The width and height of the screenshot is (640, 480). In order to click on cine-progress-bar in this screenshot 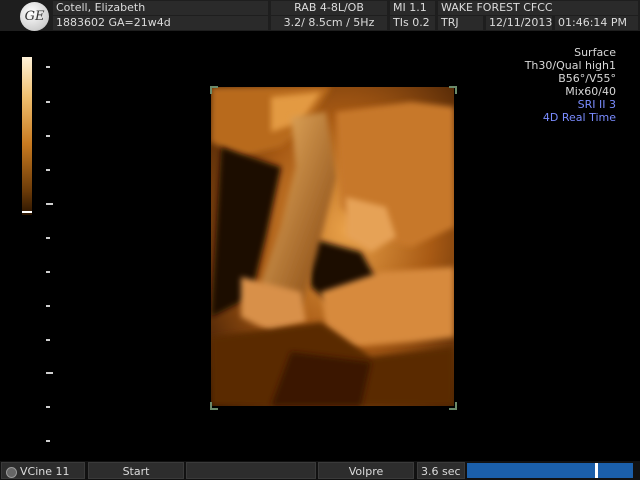, I will do `click(550, 470)`.